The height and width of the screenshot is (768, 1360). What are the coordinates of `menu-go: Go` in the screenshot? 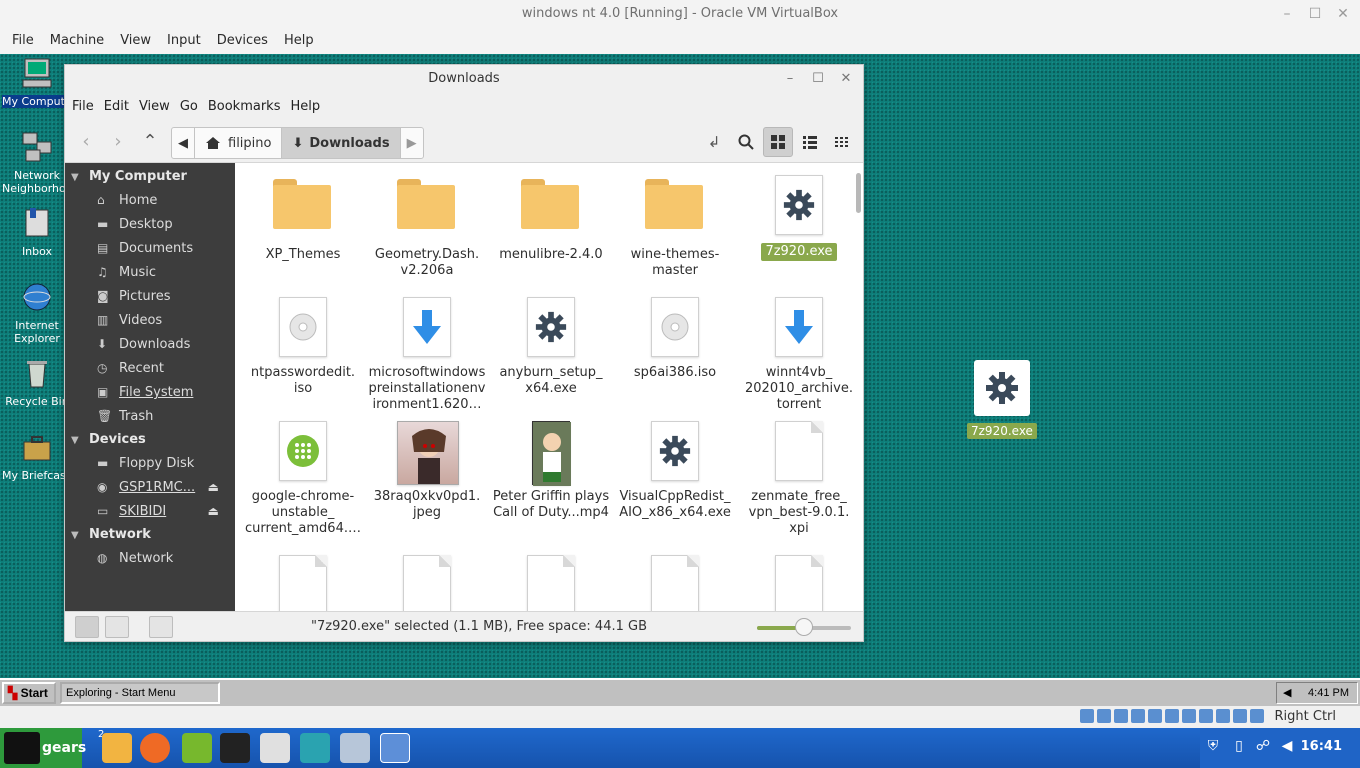 It's located at (189, 106).